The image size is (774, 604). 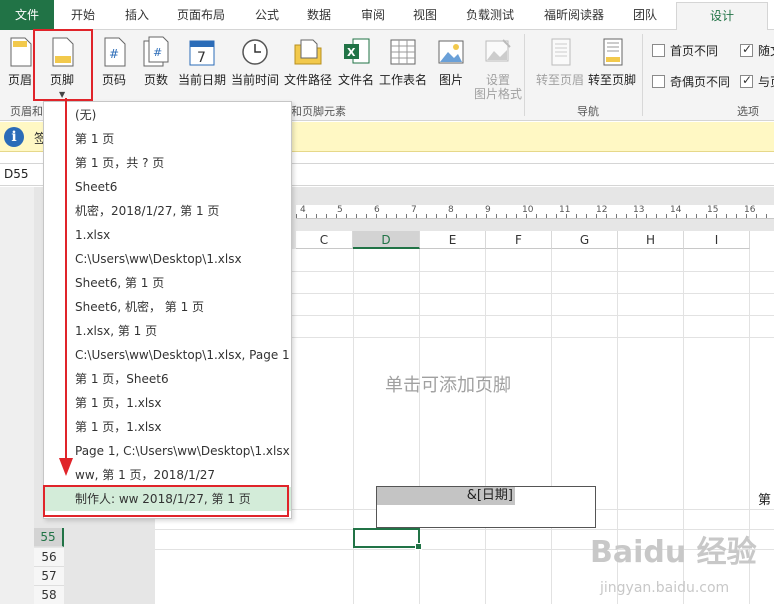 I want to click on odd-even-different-label: 奇偶页不同, so click(x=700, y=82).